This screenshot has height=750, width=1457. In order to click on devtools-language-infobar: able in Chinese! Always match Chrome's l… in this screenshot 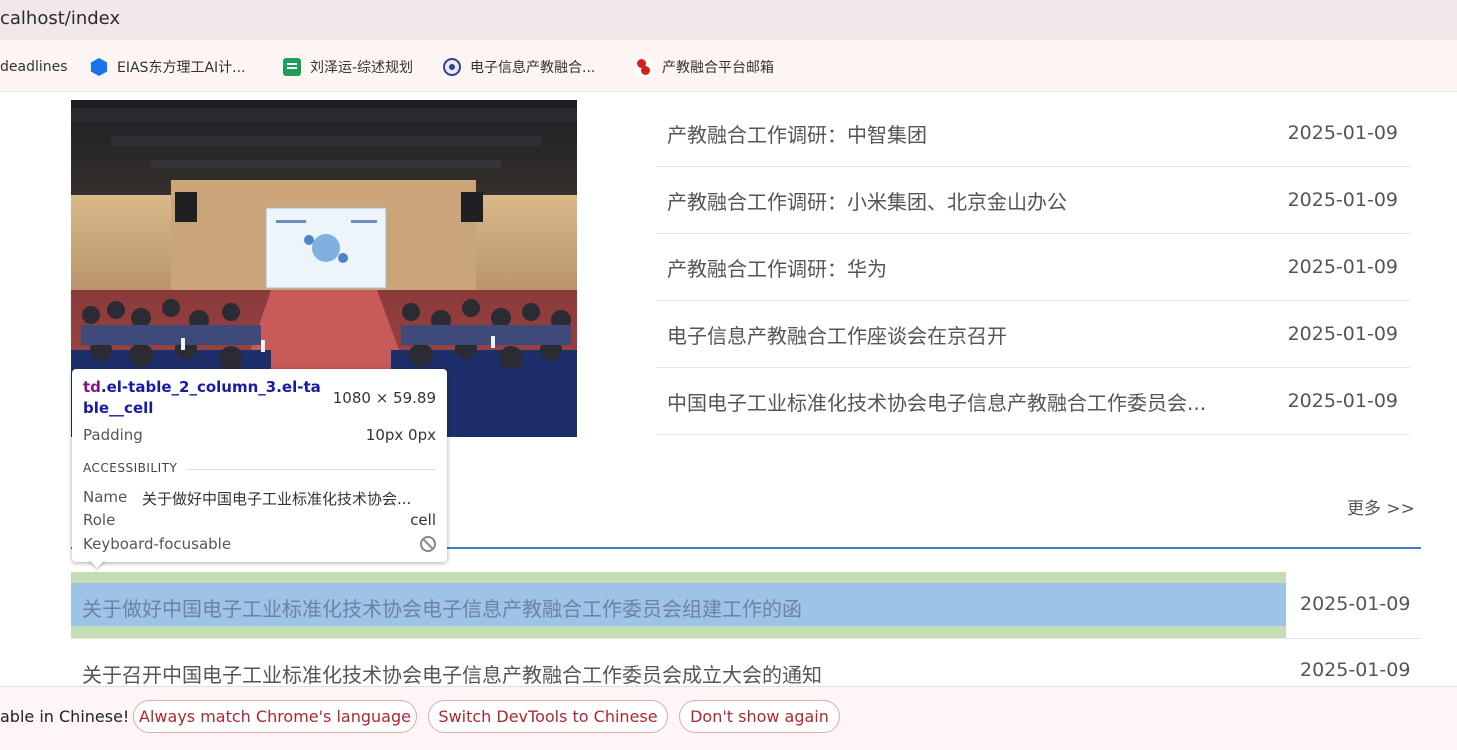, I will do `click(728, 718)`.